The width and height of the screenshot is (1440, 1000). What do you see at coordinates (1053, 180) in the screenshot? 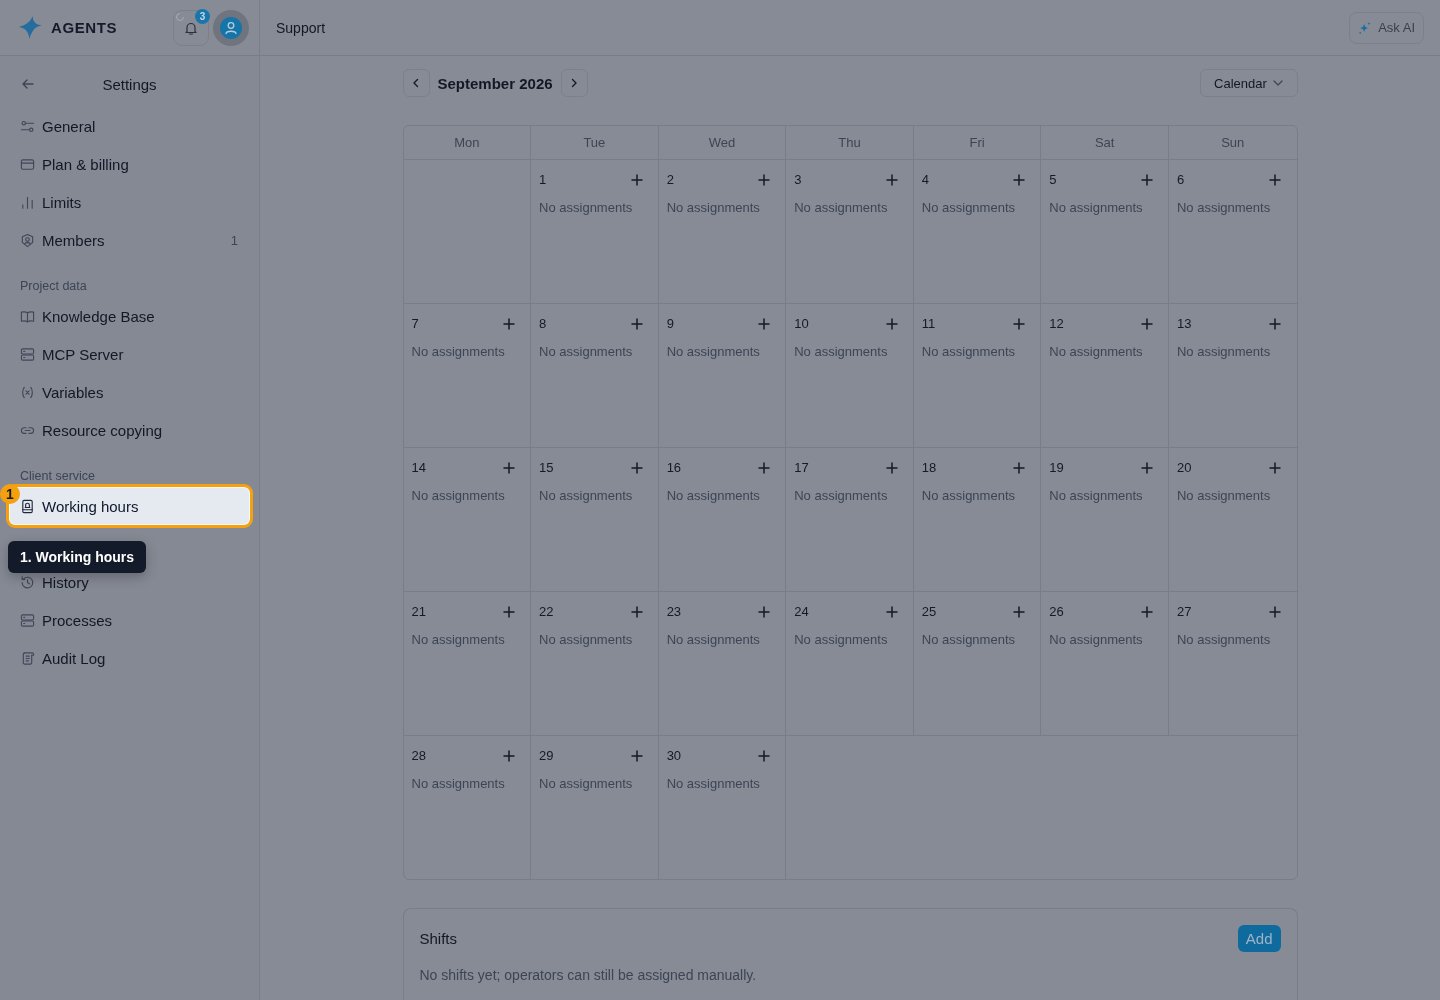
I see `day-number: 5` at bounding box center [1053, 180].